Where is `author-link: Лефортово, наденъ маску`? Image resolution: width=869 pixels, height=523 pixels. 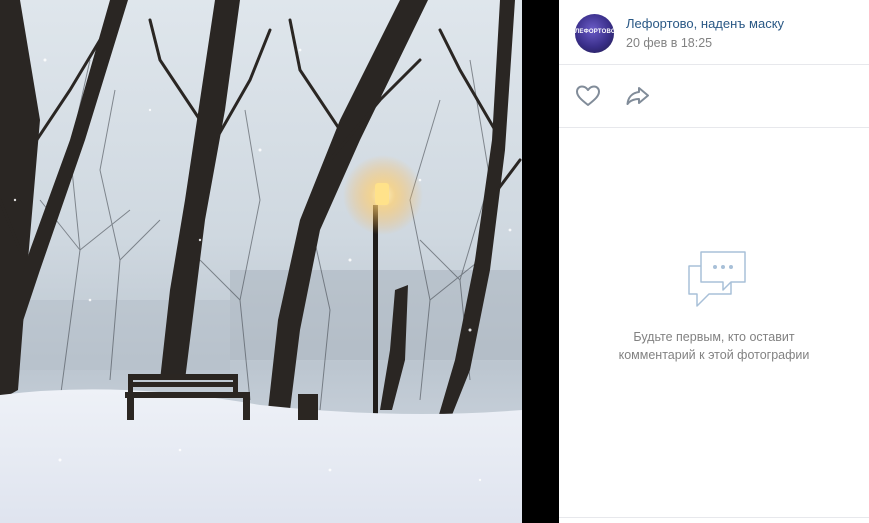 author-link: Лефортово, наденъ маску is located at coordinates (705, 23).